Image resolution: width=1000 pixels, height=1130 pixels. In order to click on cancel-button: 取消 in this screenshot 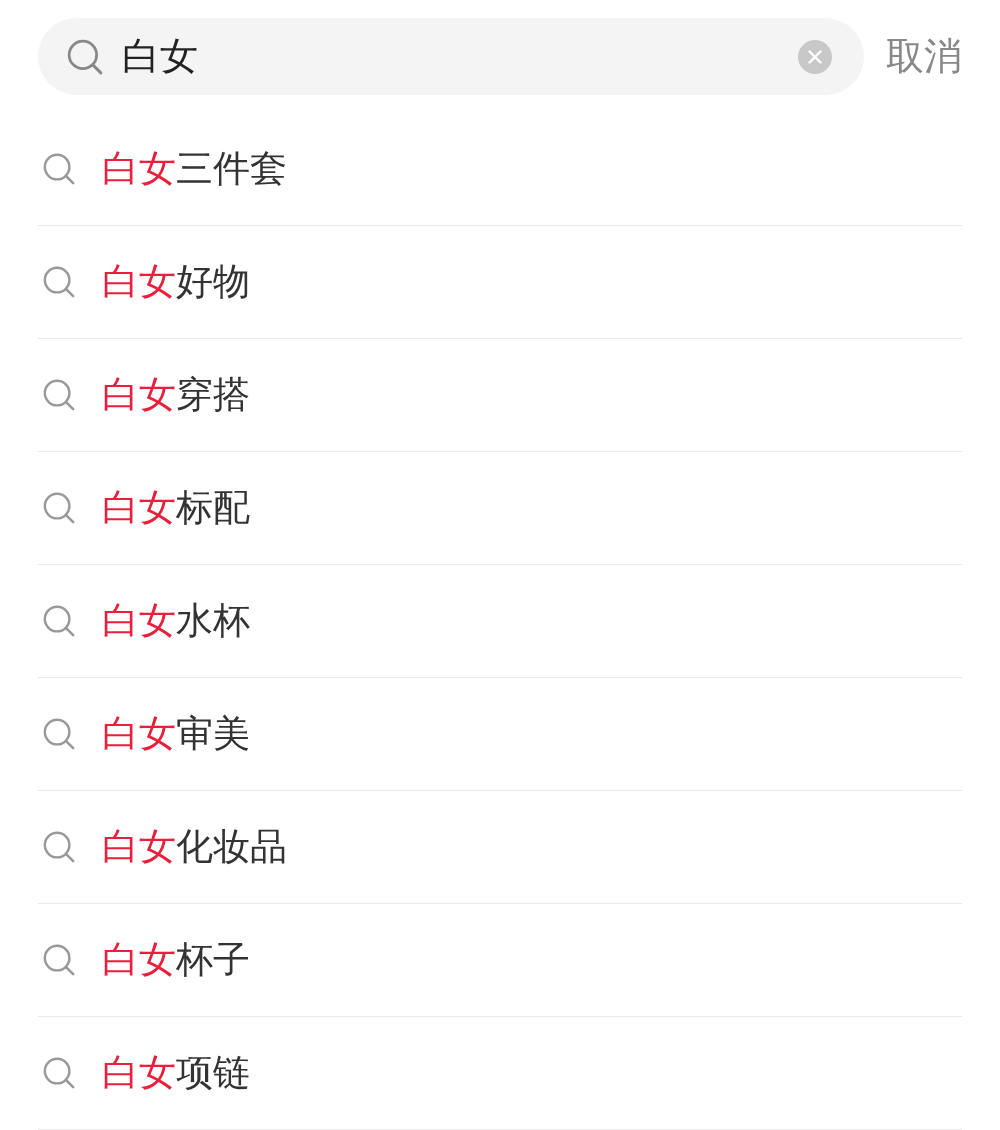, I will do `click(924, 56)`.